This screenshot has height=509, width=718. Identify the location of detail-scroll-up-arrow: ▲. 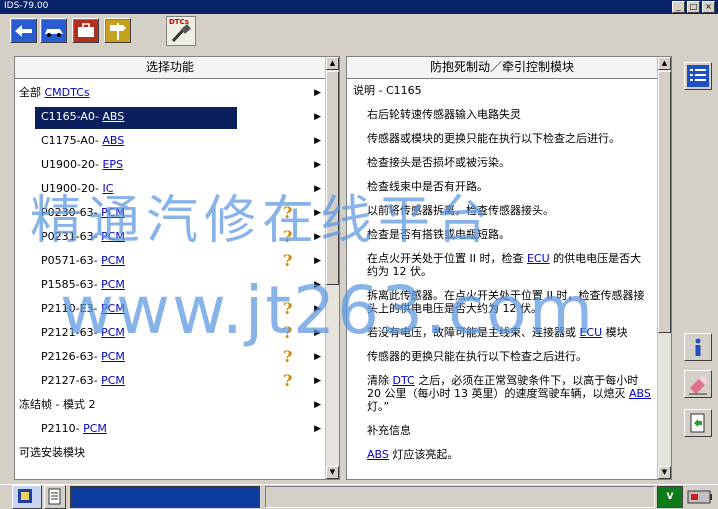
(664, 63).